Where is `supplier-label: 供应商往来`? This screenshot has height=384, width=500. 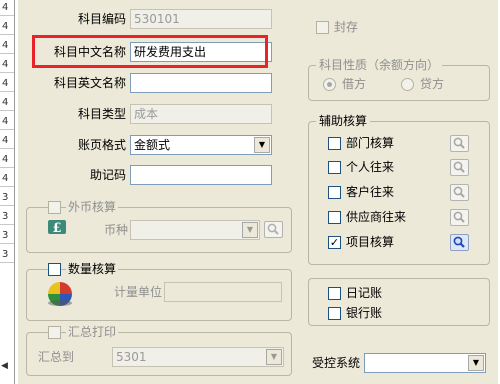 supplier-label: 供应商往来 is located at coordinates (376, 217).